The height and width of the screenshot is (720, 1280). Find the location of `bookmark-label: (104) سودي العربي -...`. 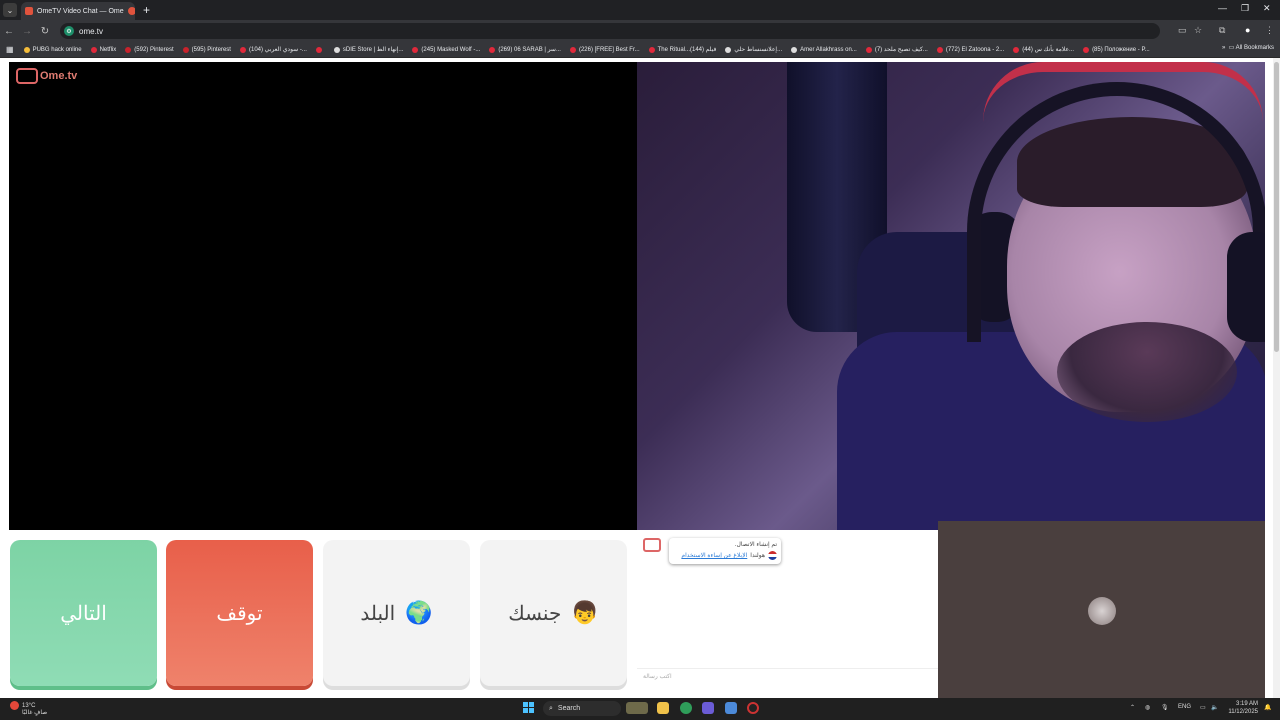

bookmark-label: (104) سودي العربي -... is located at coordinates (277, 50).